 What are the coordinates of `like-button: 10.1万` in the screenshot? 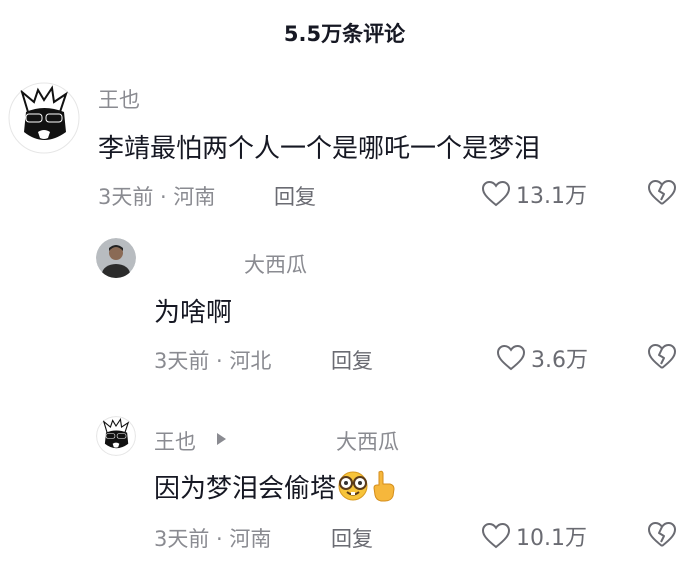 It's located at (534, 536).